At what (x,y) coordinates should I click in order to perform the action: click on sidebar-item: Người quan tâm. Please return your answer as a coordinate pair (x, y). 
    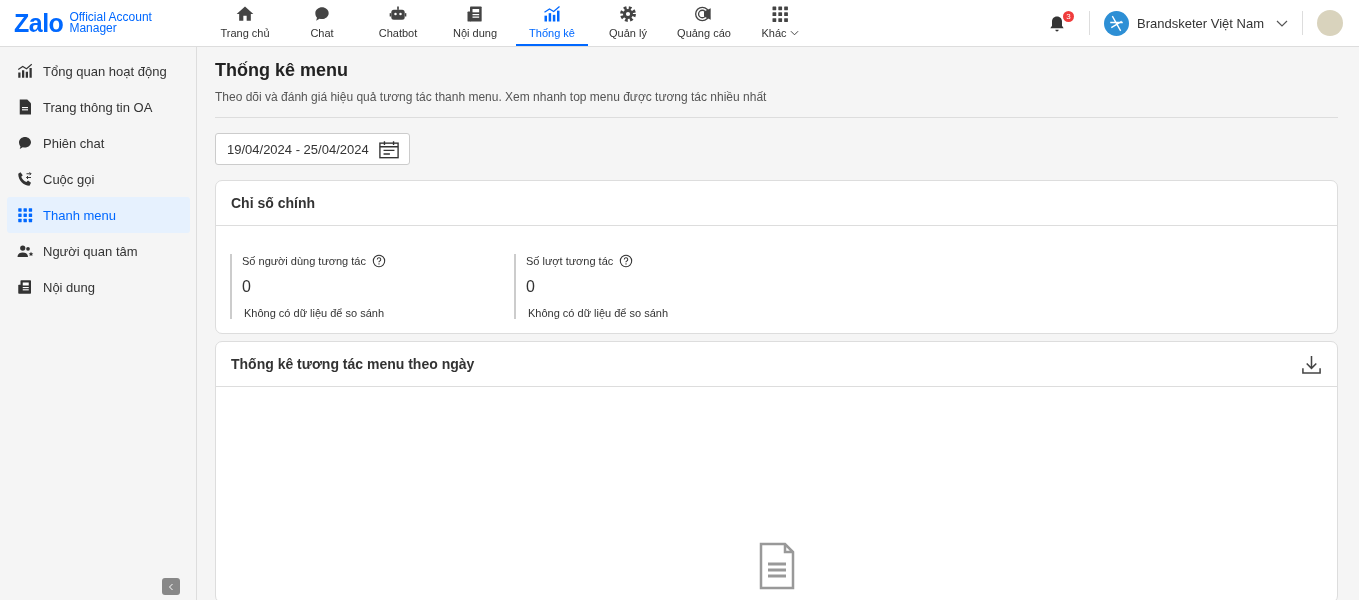
    Looking at the image, I should click on (98, 251).